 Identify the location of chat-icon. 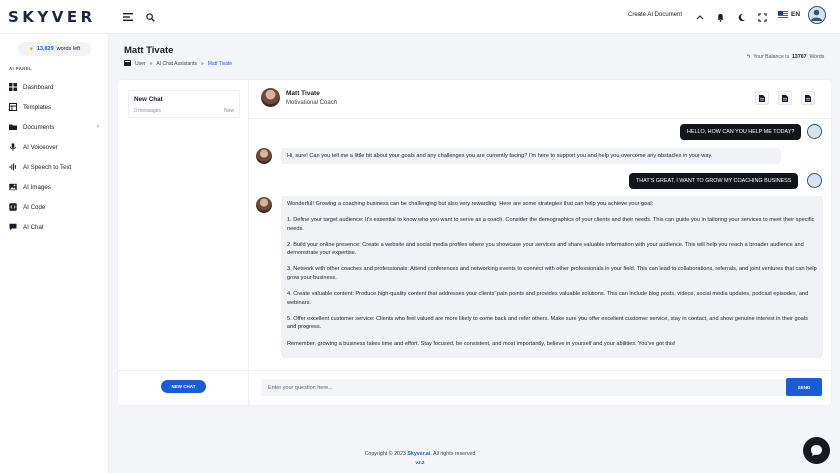
(13, 227).